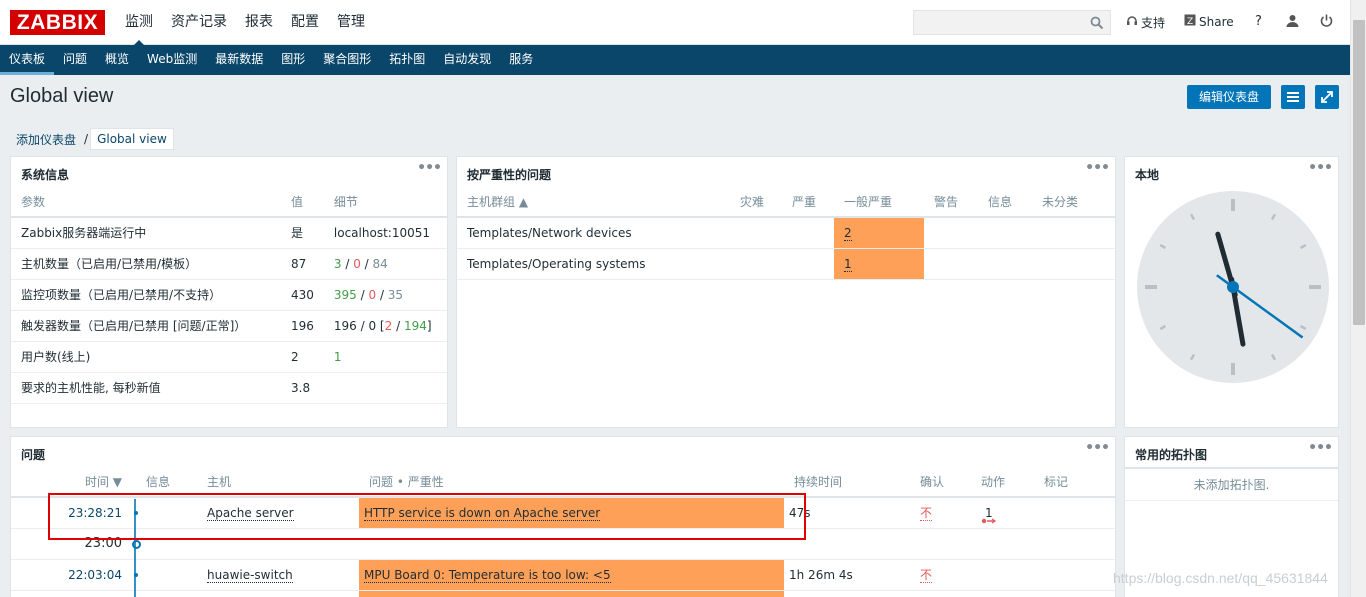  I want to click on high-cell, so click(808, 264).